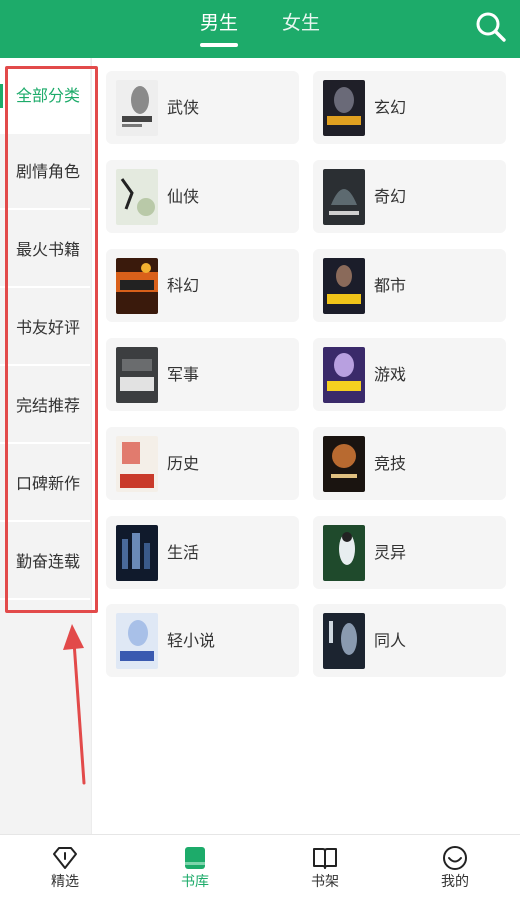 Image resolution: width=520 pixels, height=899 pixels. What do you see at coordinates (202, 463) in the screenshot?
I see `category-card-history: 历史` at bounding box center [202, 463].